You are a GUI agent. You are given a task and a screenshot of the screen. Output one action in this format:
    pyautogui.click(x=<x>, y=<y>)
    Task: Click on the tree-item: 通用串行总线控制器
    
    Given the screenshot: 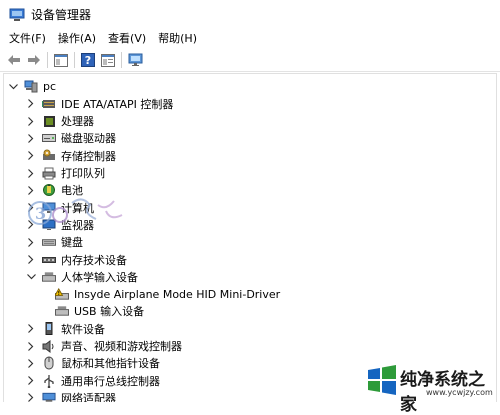 What is the action you would take?
    pyautogui.click(x=93, y=380)
    